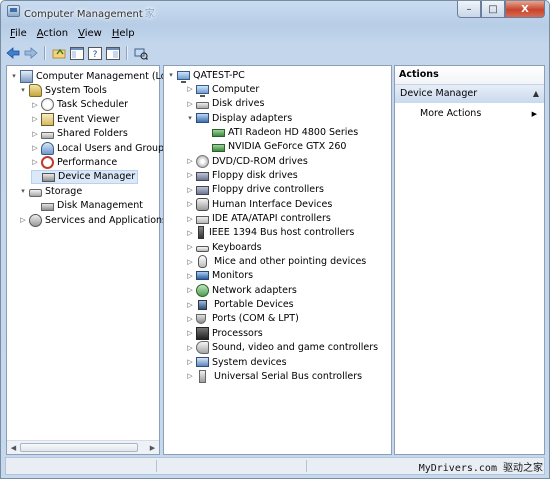 This screenshot has width=550, height=479. I want to click on scroll-right-arrow-icon: ▶, so click(152, 447).